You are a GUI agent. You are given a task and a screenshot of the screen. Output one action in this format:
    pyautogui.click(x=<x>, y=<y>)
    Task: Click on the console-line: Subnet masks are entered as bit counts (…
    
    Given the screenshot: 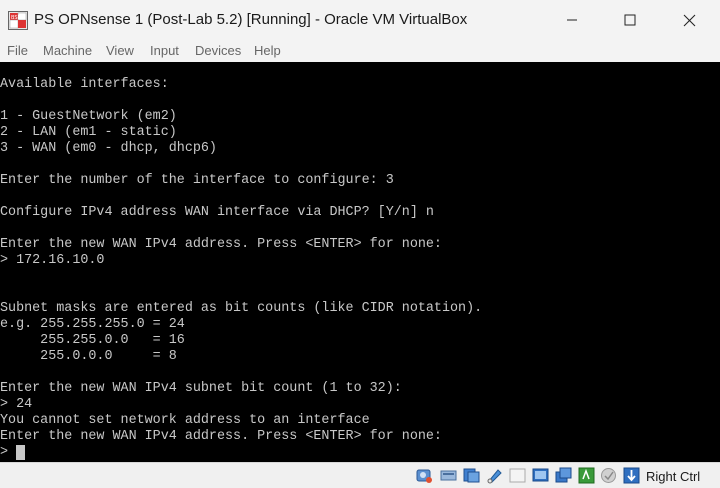 What is the action you would take?
    pyautogui.click(x=241, y=308)
    